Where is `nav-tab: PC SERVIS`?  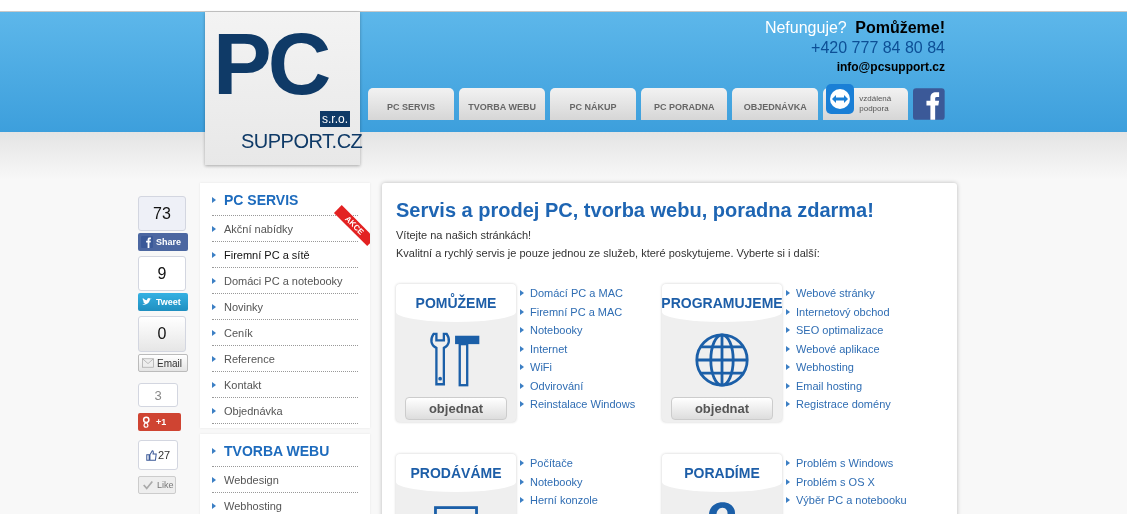
nav-tab: PC SERVIS is located at coordinates (411, 104).